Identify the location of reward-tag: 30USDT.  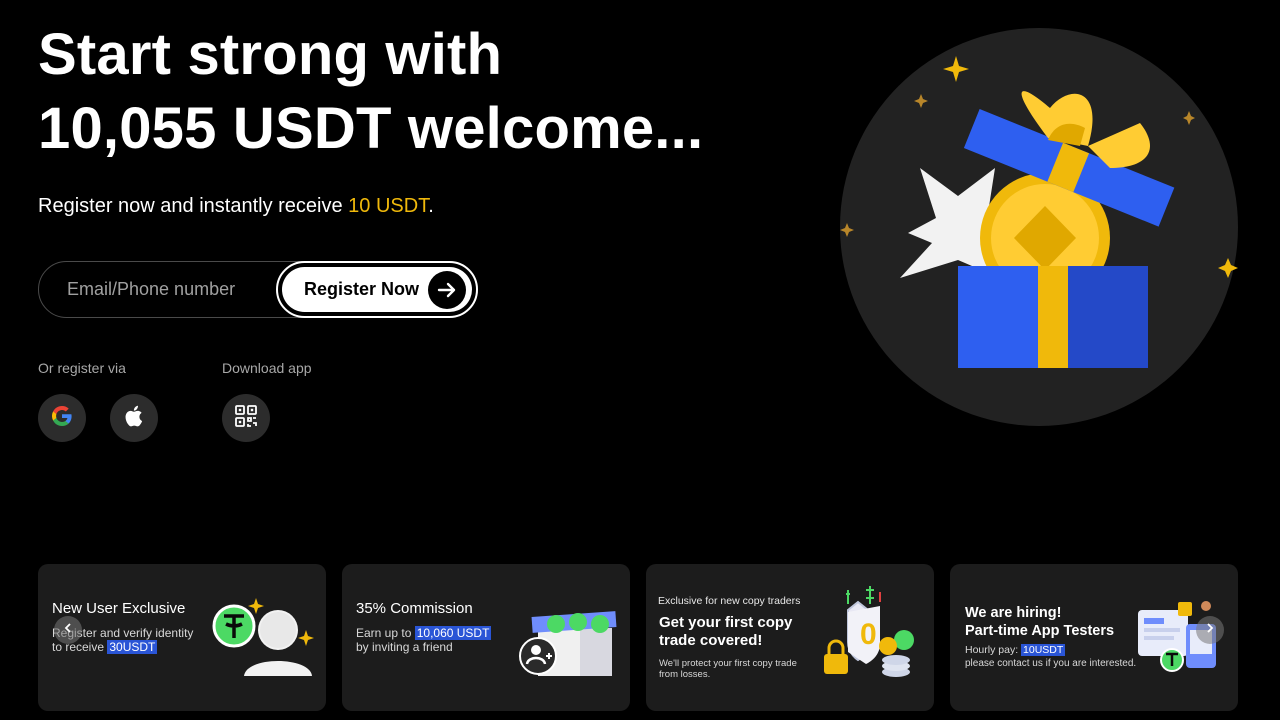
(132, 647).